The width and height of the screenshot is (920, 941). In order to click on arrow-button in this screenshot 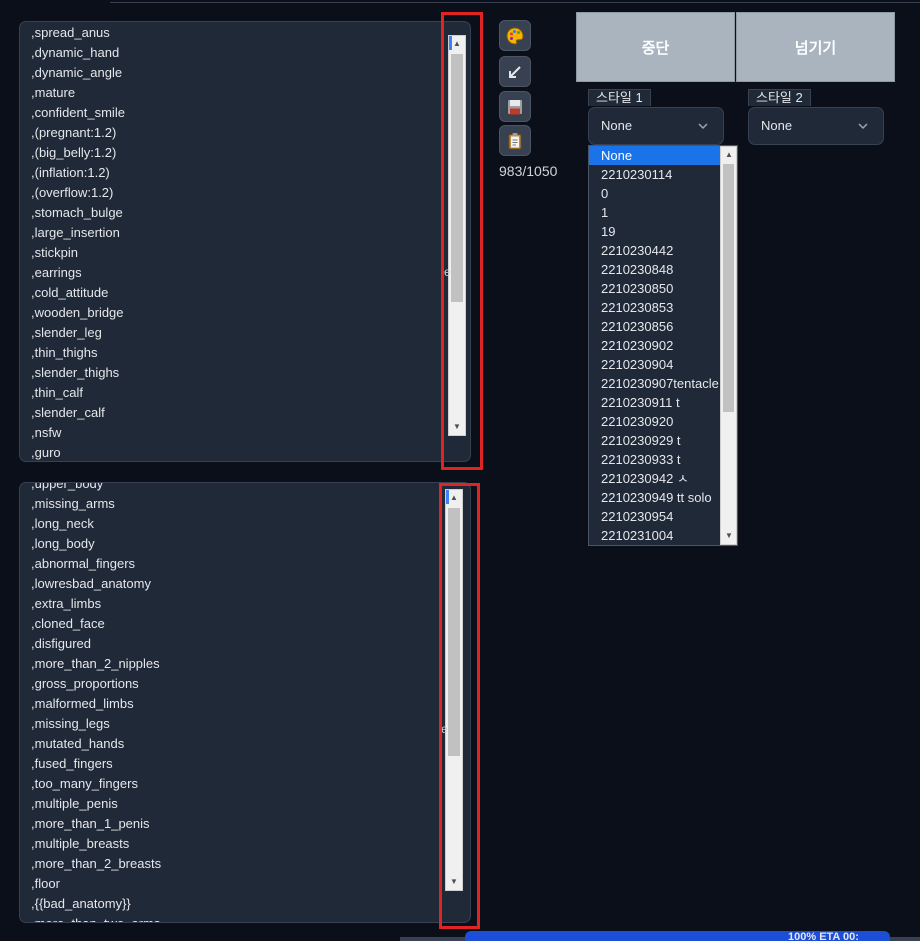, I will do `click(515, 71)`.